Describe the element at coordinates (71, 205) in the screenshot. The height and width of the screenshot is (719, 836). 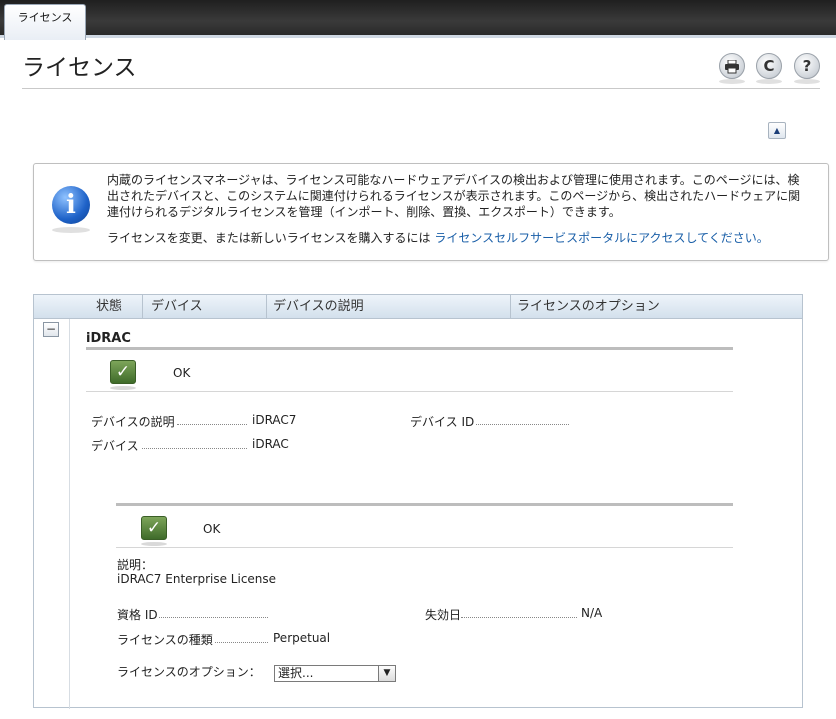
I see `info-icon: i` at that location.